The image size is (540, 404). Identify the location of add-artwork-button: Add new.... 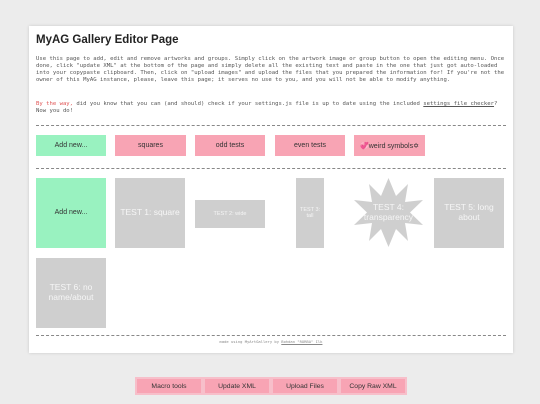
(71, 213).